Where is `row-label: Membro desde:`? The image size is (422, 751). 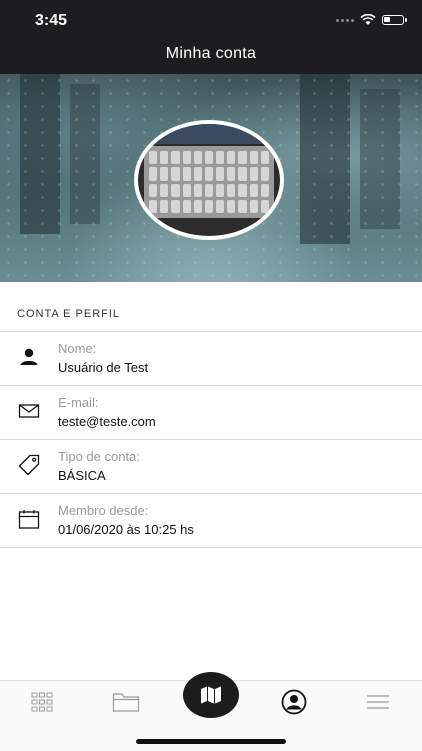
row-label: Membro desde: is located at coordinates (103, 510).